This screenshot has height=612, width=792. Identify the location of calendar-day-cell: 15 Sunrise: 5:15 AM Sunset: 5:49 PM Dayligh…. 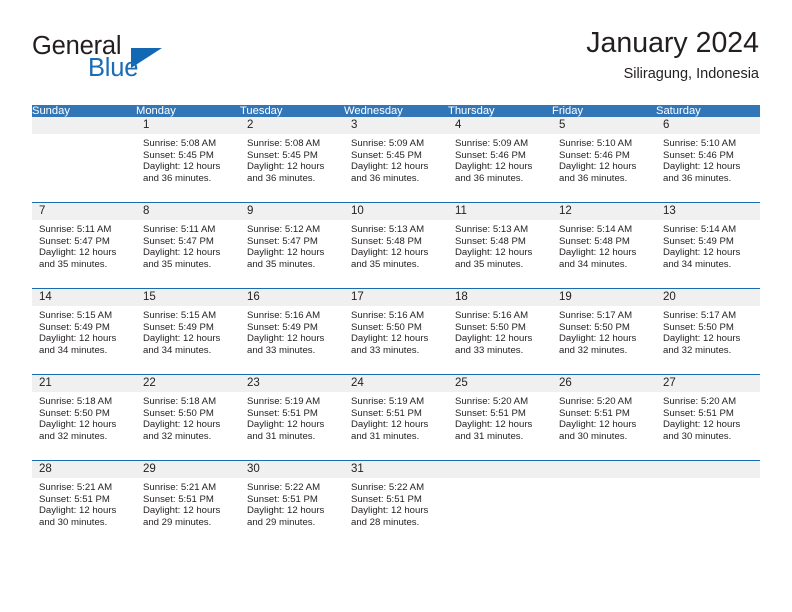
(188, 331).